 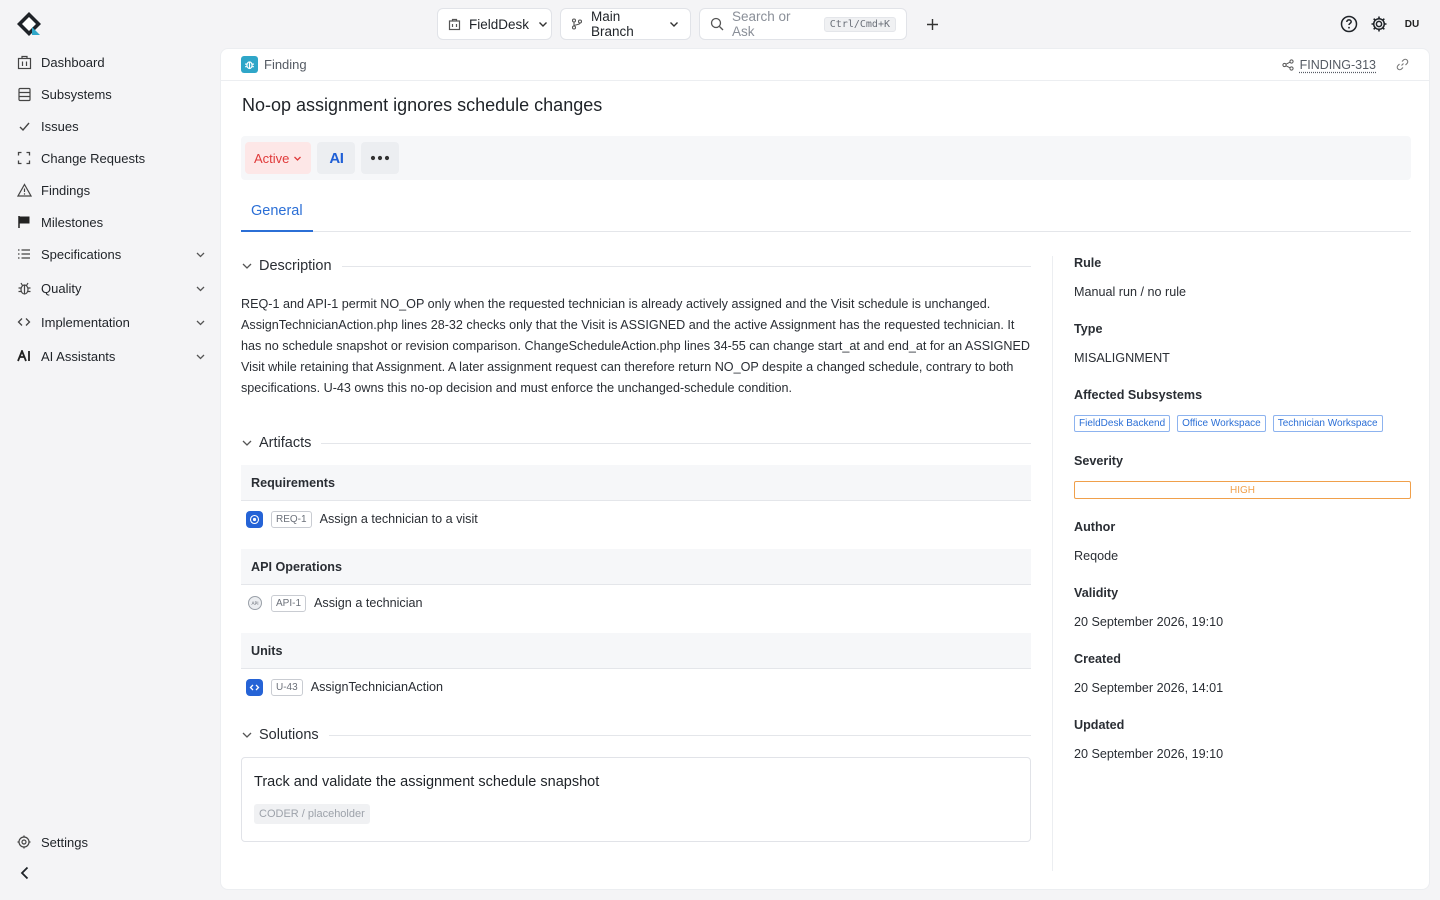 What do you see at coordinates (1097, 659) in the screenshot?
I see `property-label: Created` at bounding box center [1097, 659].